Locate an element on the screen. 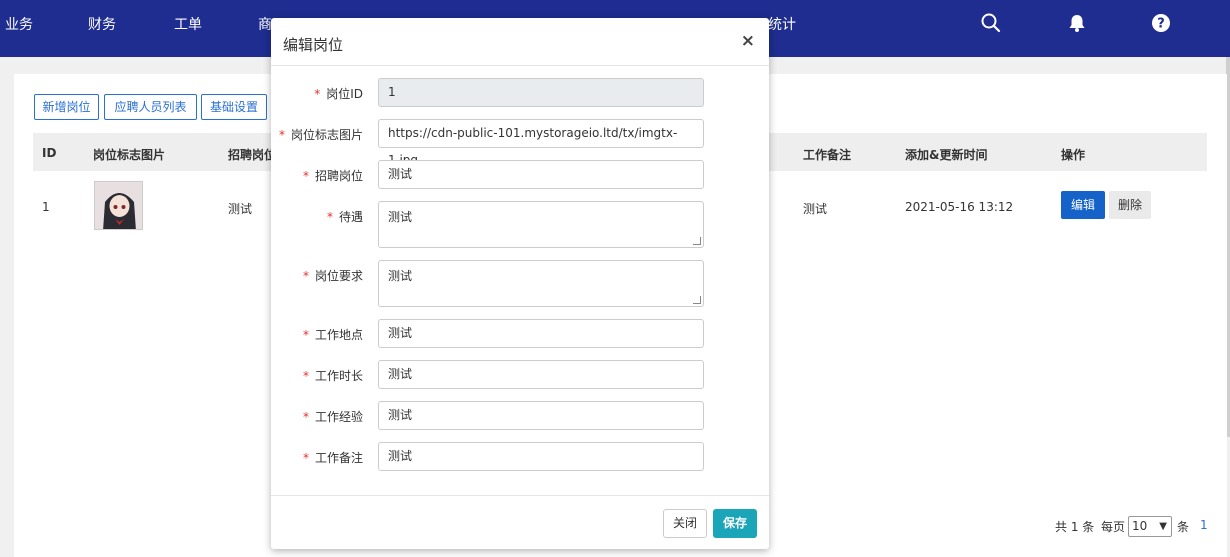 The image size is (1230, 557). column-header-updated: 添加&更新时间 is located at coordinates (946, 155).